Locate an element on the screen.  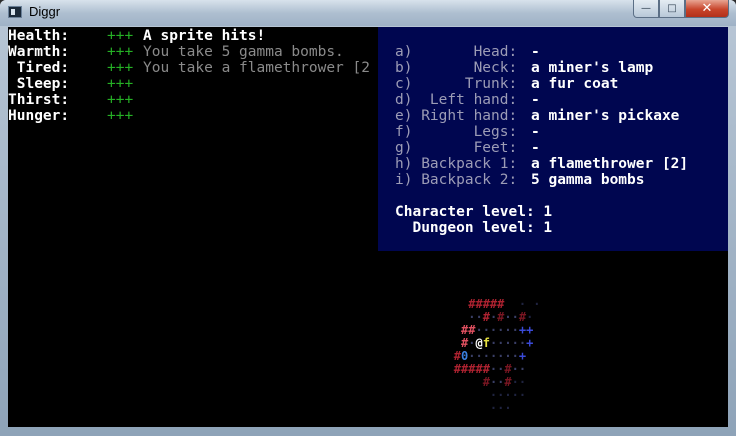
stat-value-health: +++ is located at coordinates (120, 36).